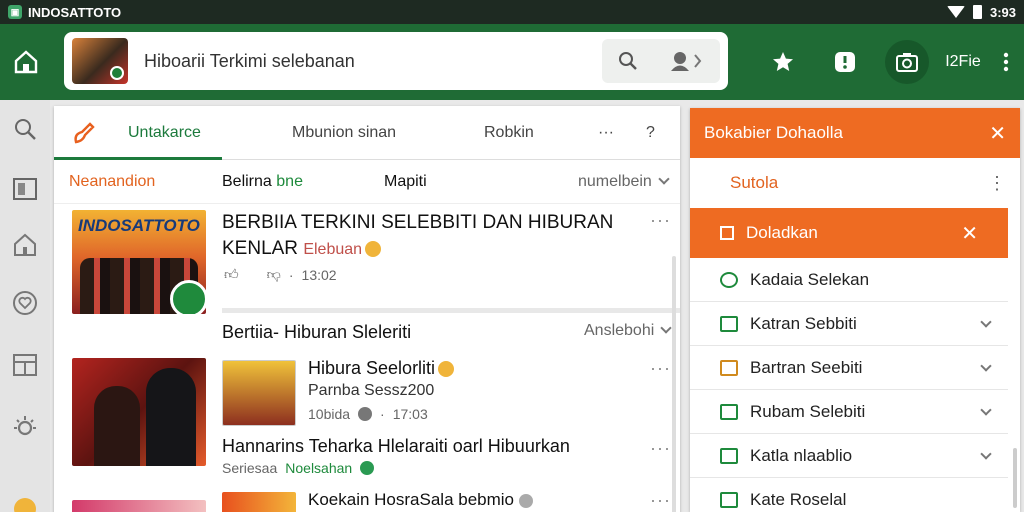 The width and height of the screenshot is (1024, 512). What do you see at coordinates (729, 279) in the screenshot?
I see `chat-icon` at bounding box center [729, 279].